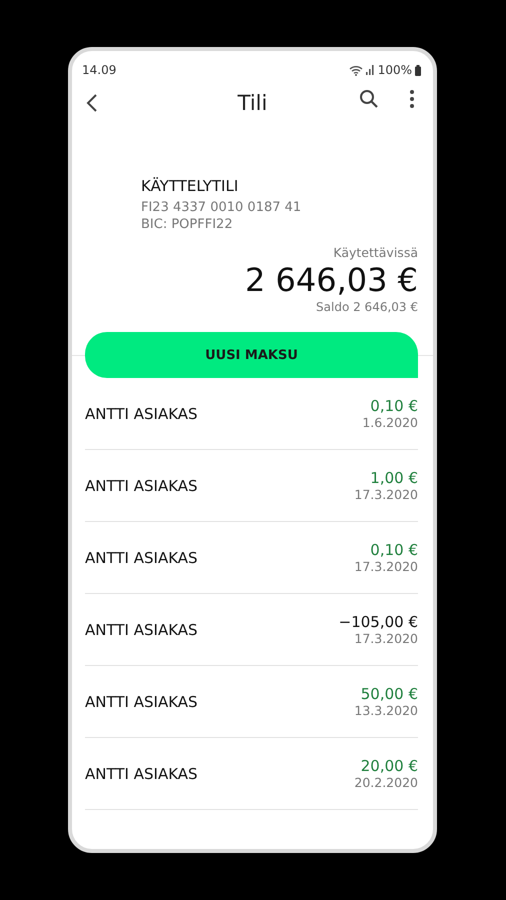 The width and height of the screenshot is (506, 900). Describe the element at coordinates (251, 414) in the screenshot. I see `transaction-row: ANTTI ASIAKAS 0,10 € 1.6.2020` at that location.